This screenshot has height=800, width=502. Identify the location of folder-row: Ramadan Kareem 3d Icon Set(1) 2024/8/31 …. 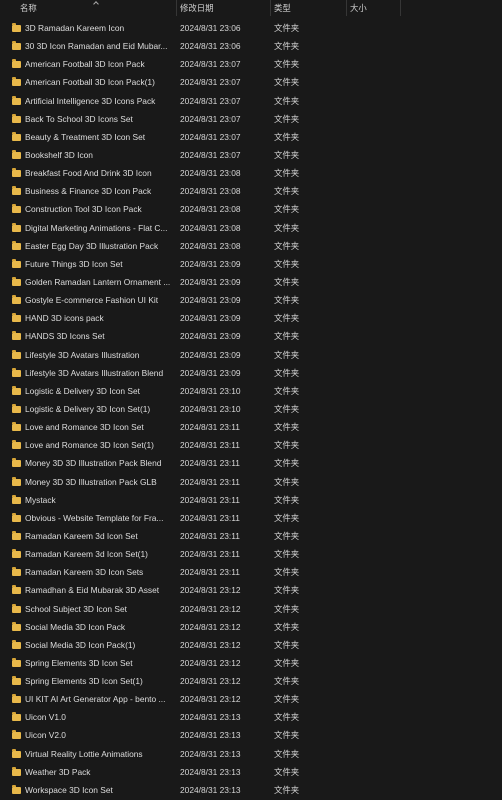
(251, 554).